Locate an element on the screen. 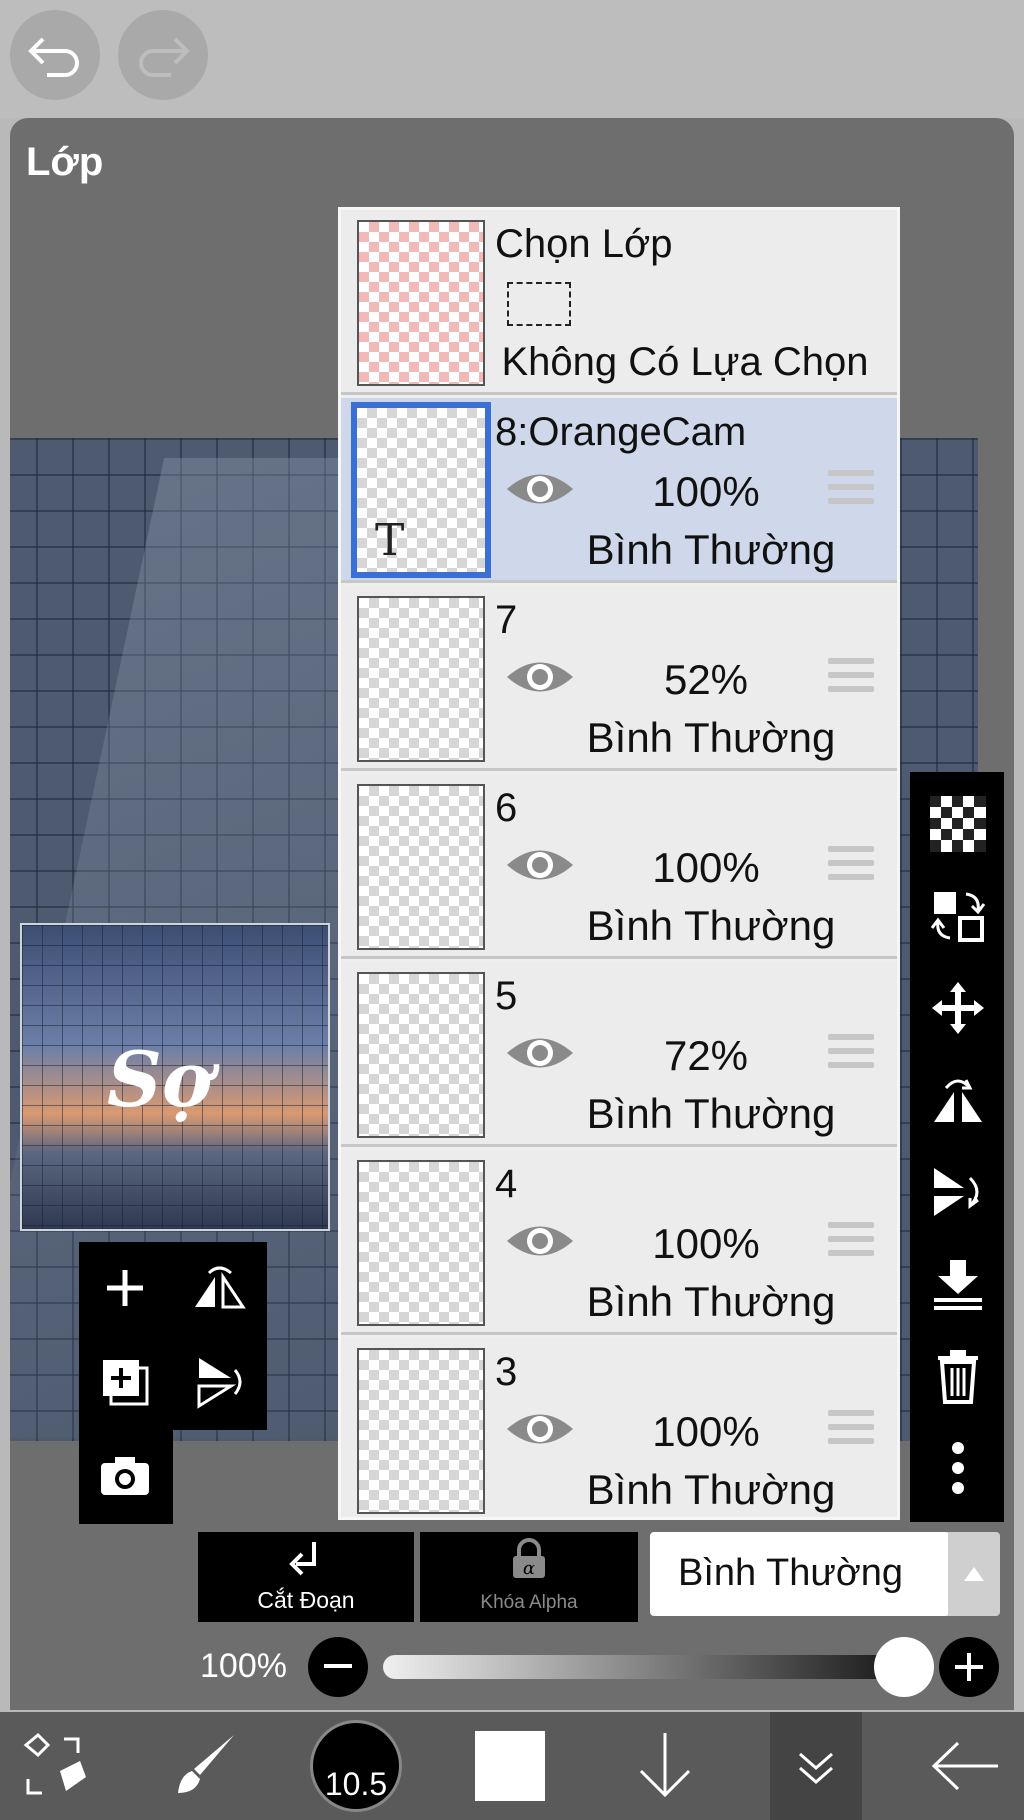  duplicate-icon is located at coordinates (126, 1383).